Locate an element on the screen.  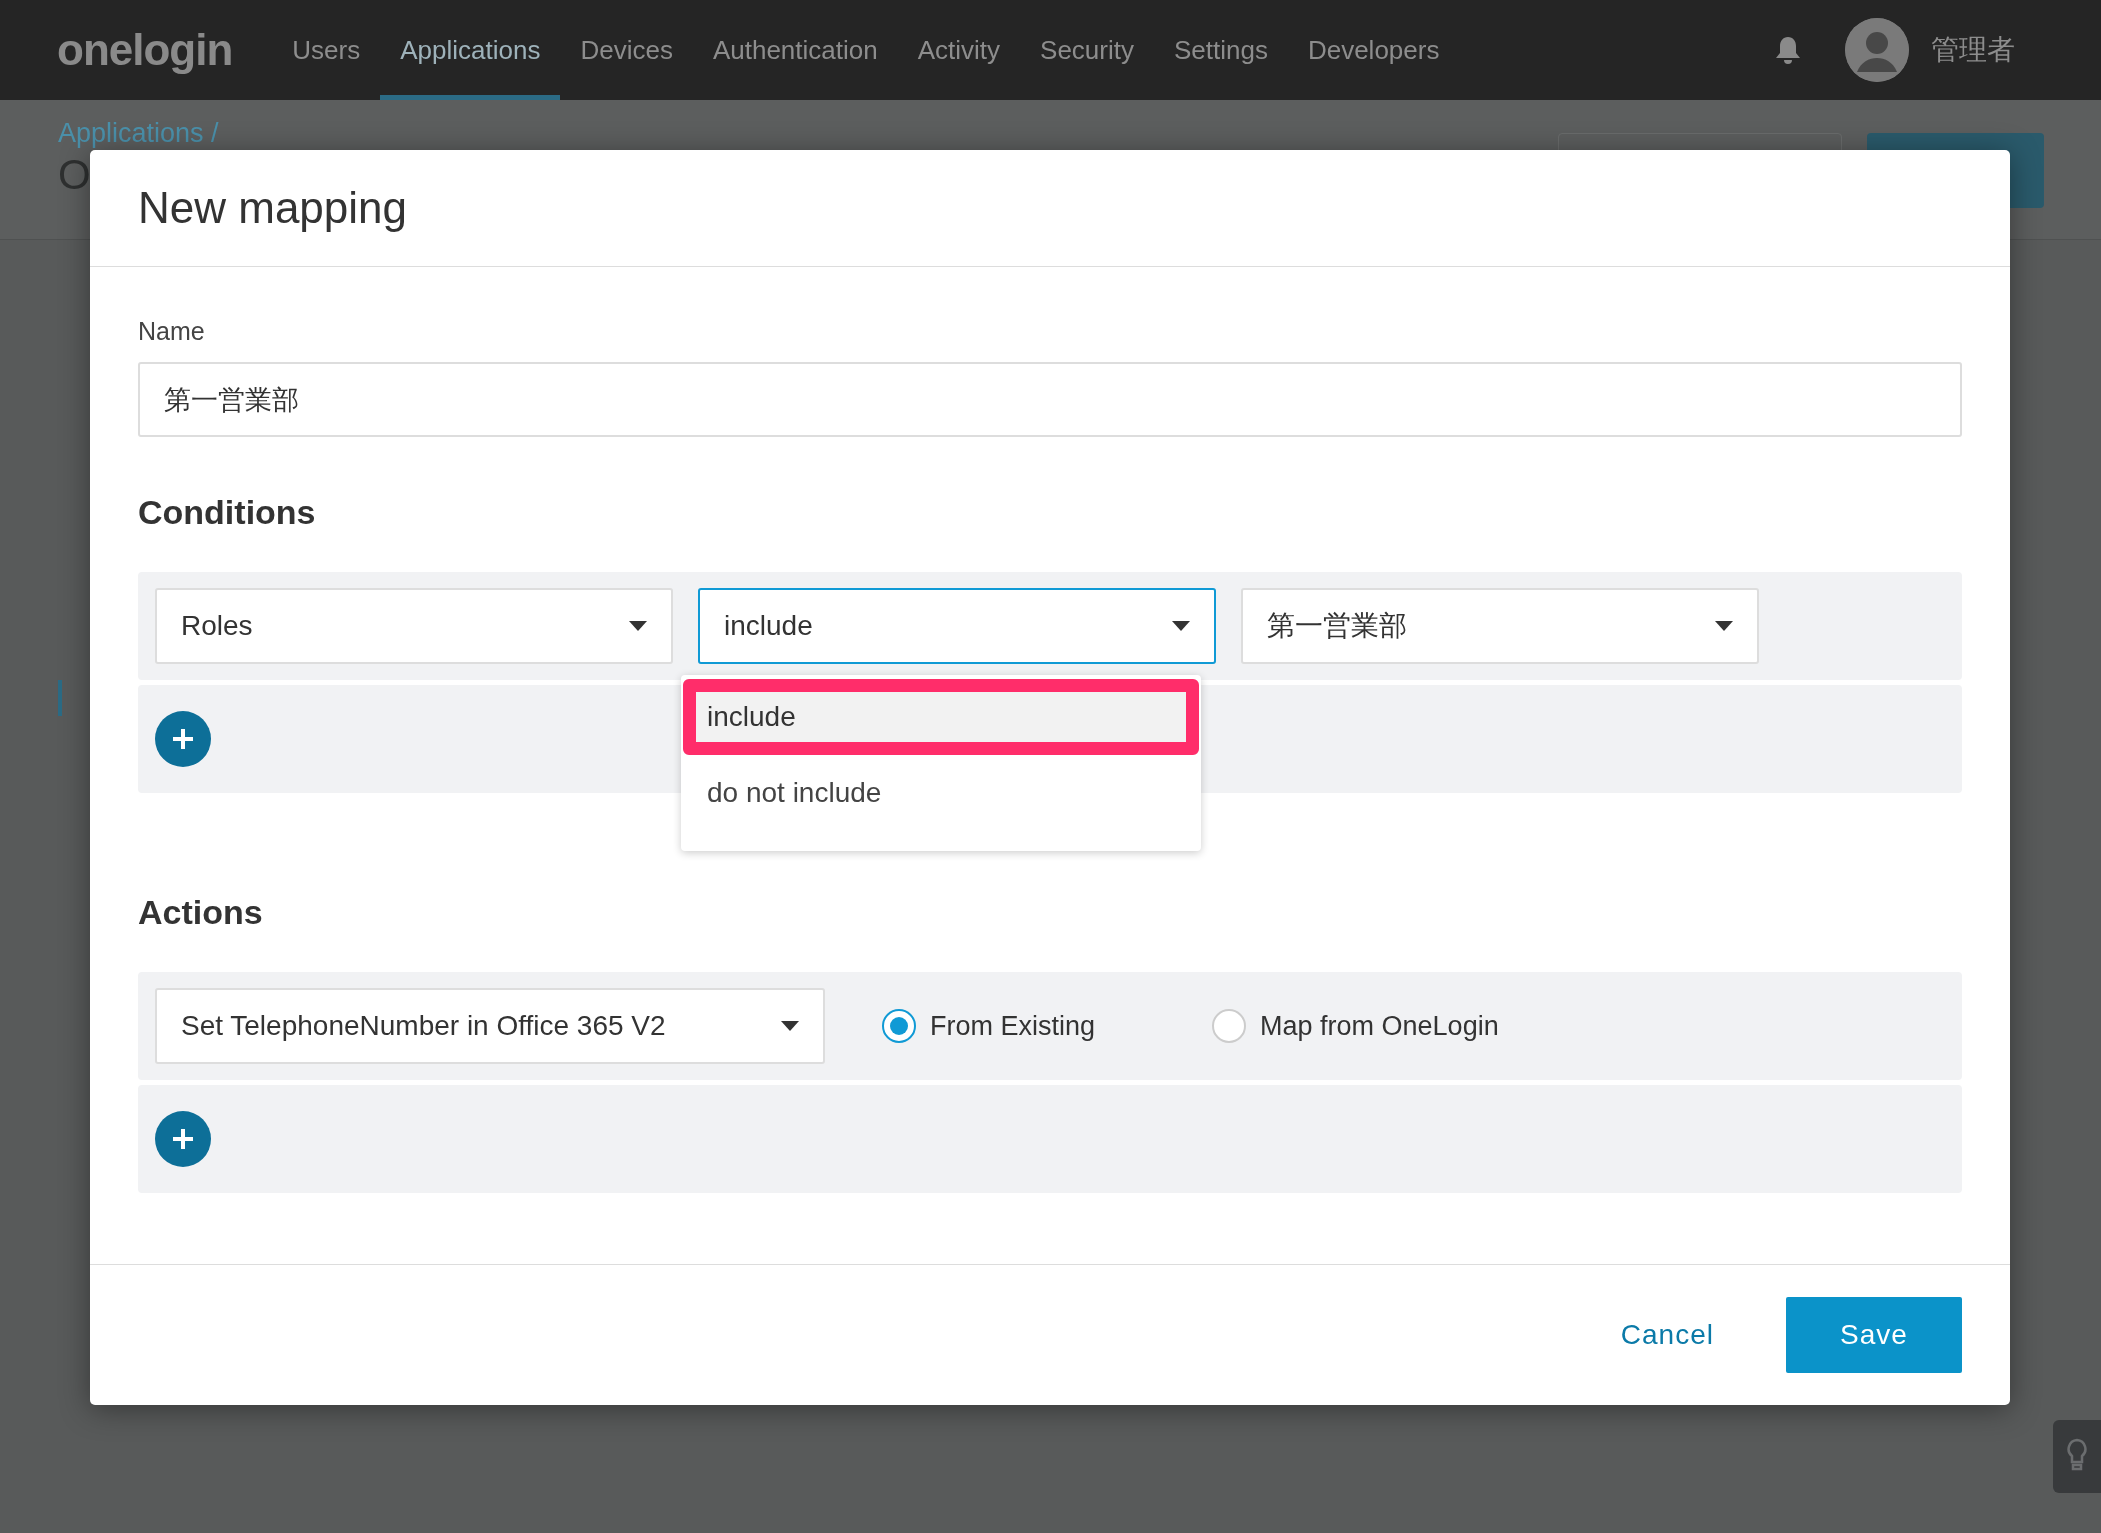
logo: onelogin is located at coordinates (145, 50).